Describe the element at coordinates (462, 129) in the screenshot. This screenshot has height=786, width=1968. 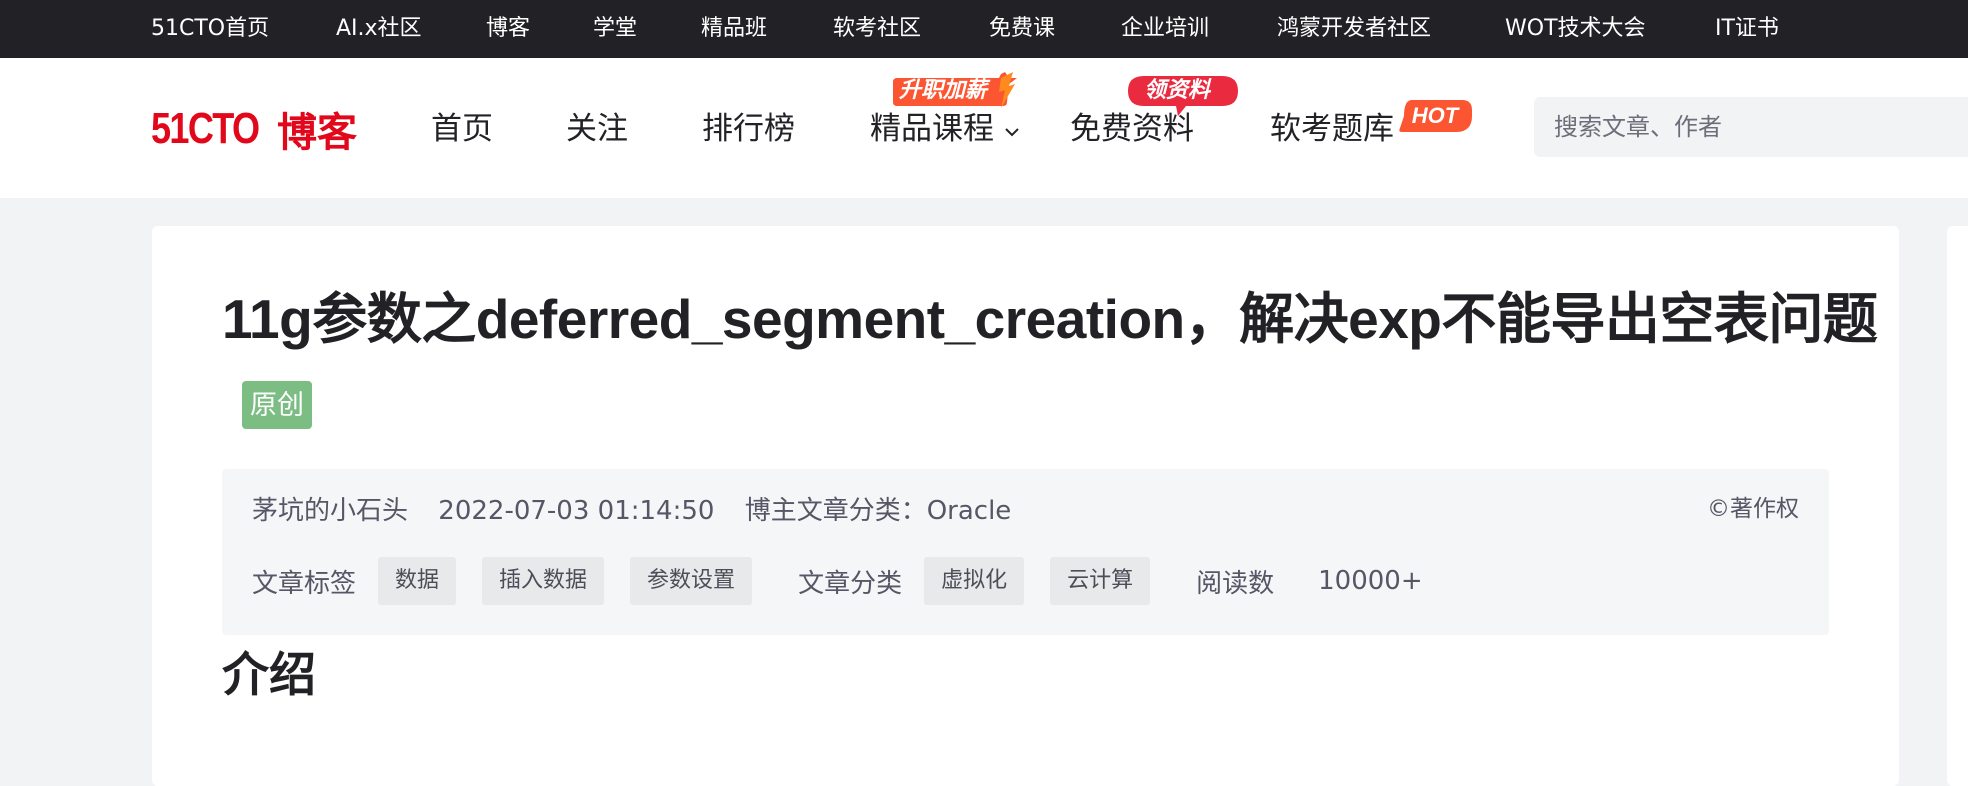
I see `nav-home: 首页` at that location.